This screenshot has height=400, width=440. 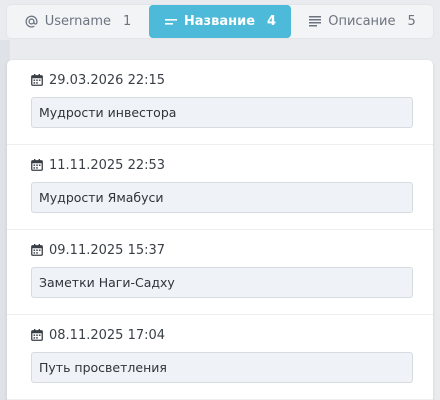 What do you see at coordinates (107, 80) in the screenshot?
I see `entry-date-text: 29.03.2026 22:15` at bounding box center [107, 80].